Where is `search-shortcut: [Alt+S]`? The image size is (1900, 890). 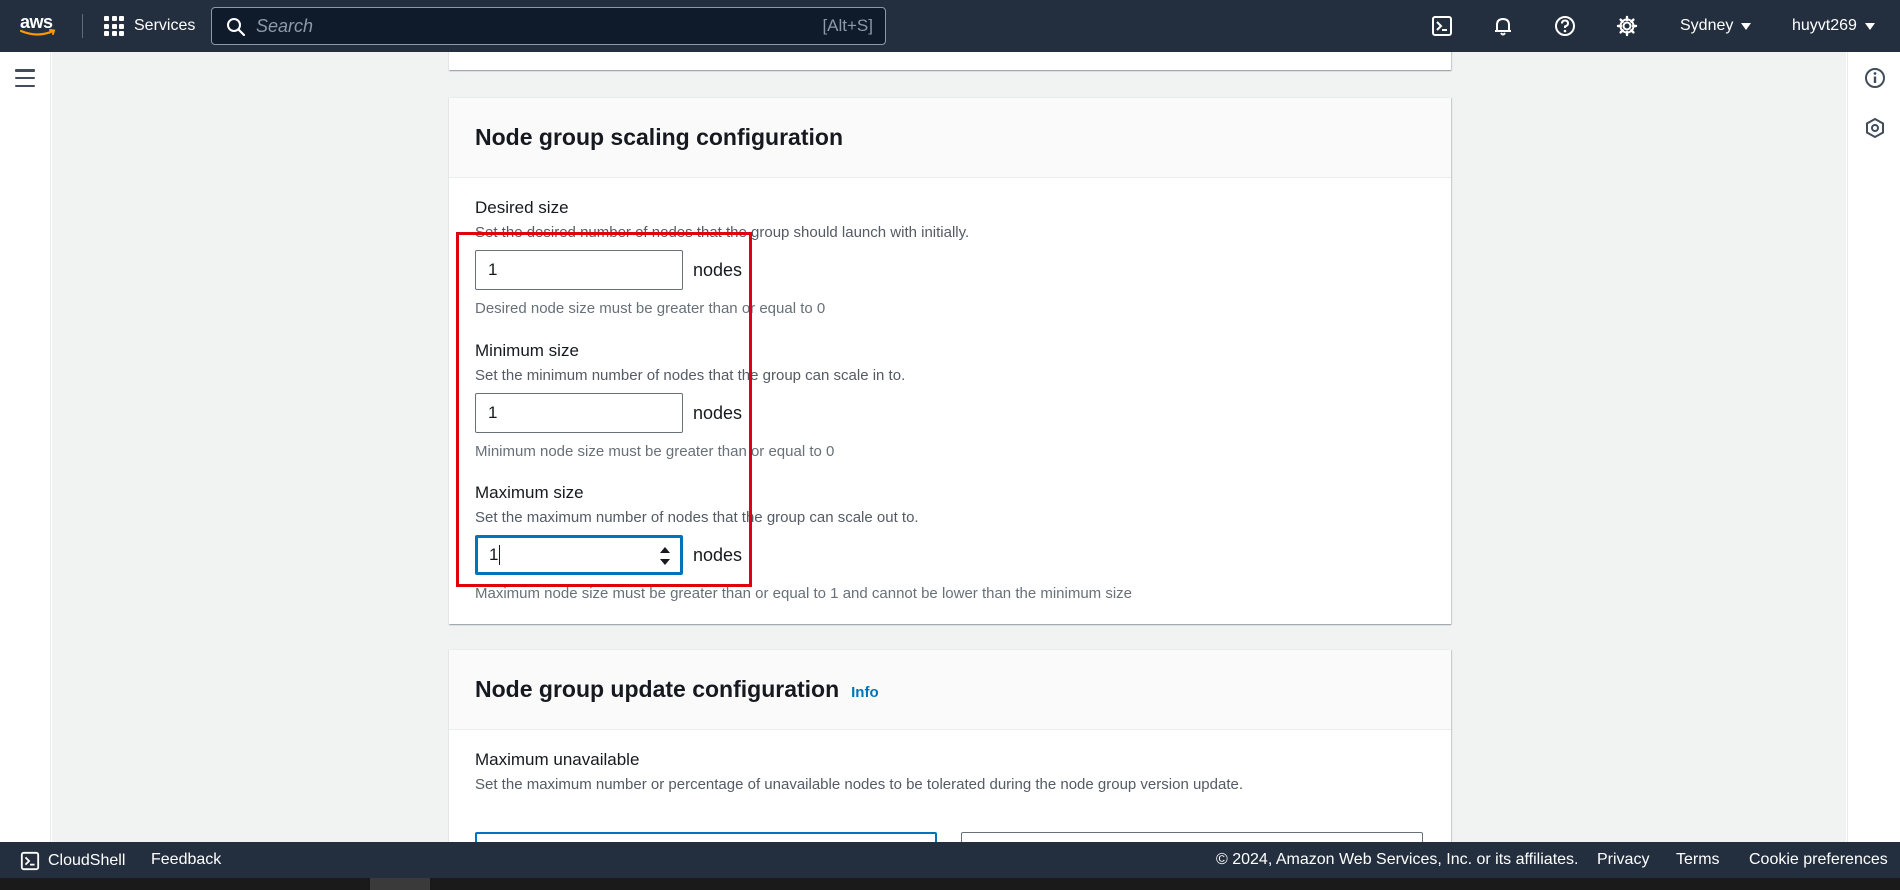
search-shortcut: [Alt+S] is located at coordinates (847, 25).